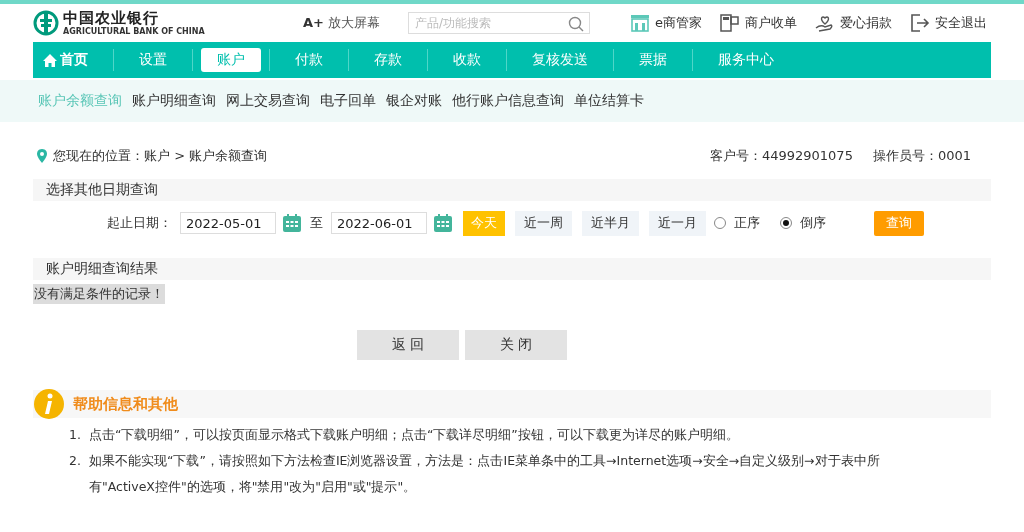  Describe the element at coordinates (139, 223) in the screenshot. I see `date-range-label: 起止日期：` at that location.